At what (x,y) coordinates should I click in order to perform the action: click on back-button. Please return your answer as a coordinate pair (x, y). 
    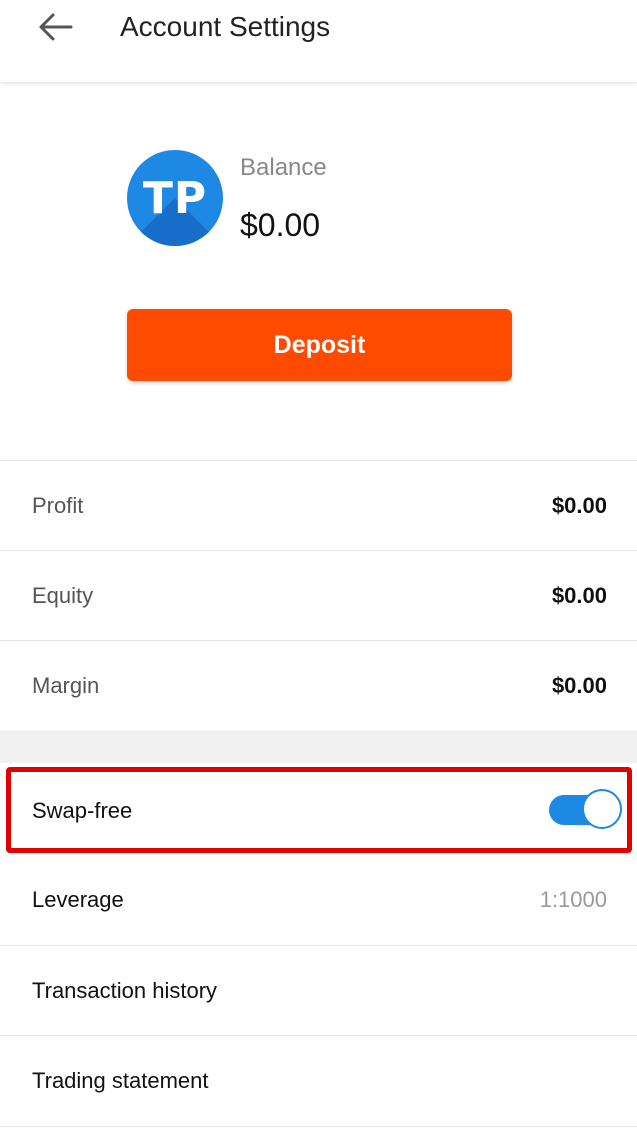
    Looking at the image, I should click on (55, 27).